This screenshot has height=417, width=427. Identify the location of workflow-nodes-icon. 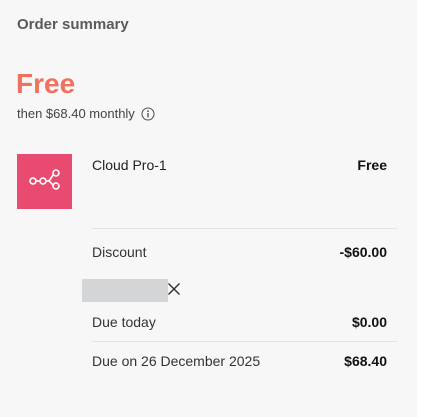
(45, 181).